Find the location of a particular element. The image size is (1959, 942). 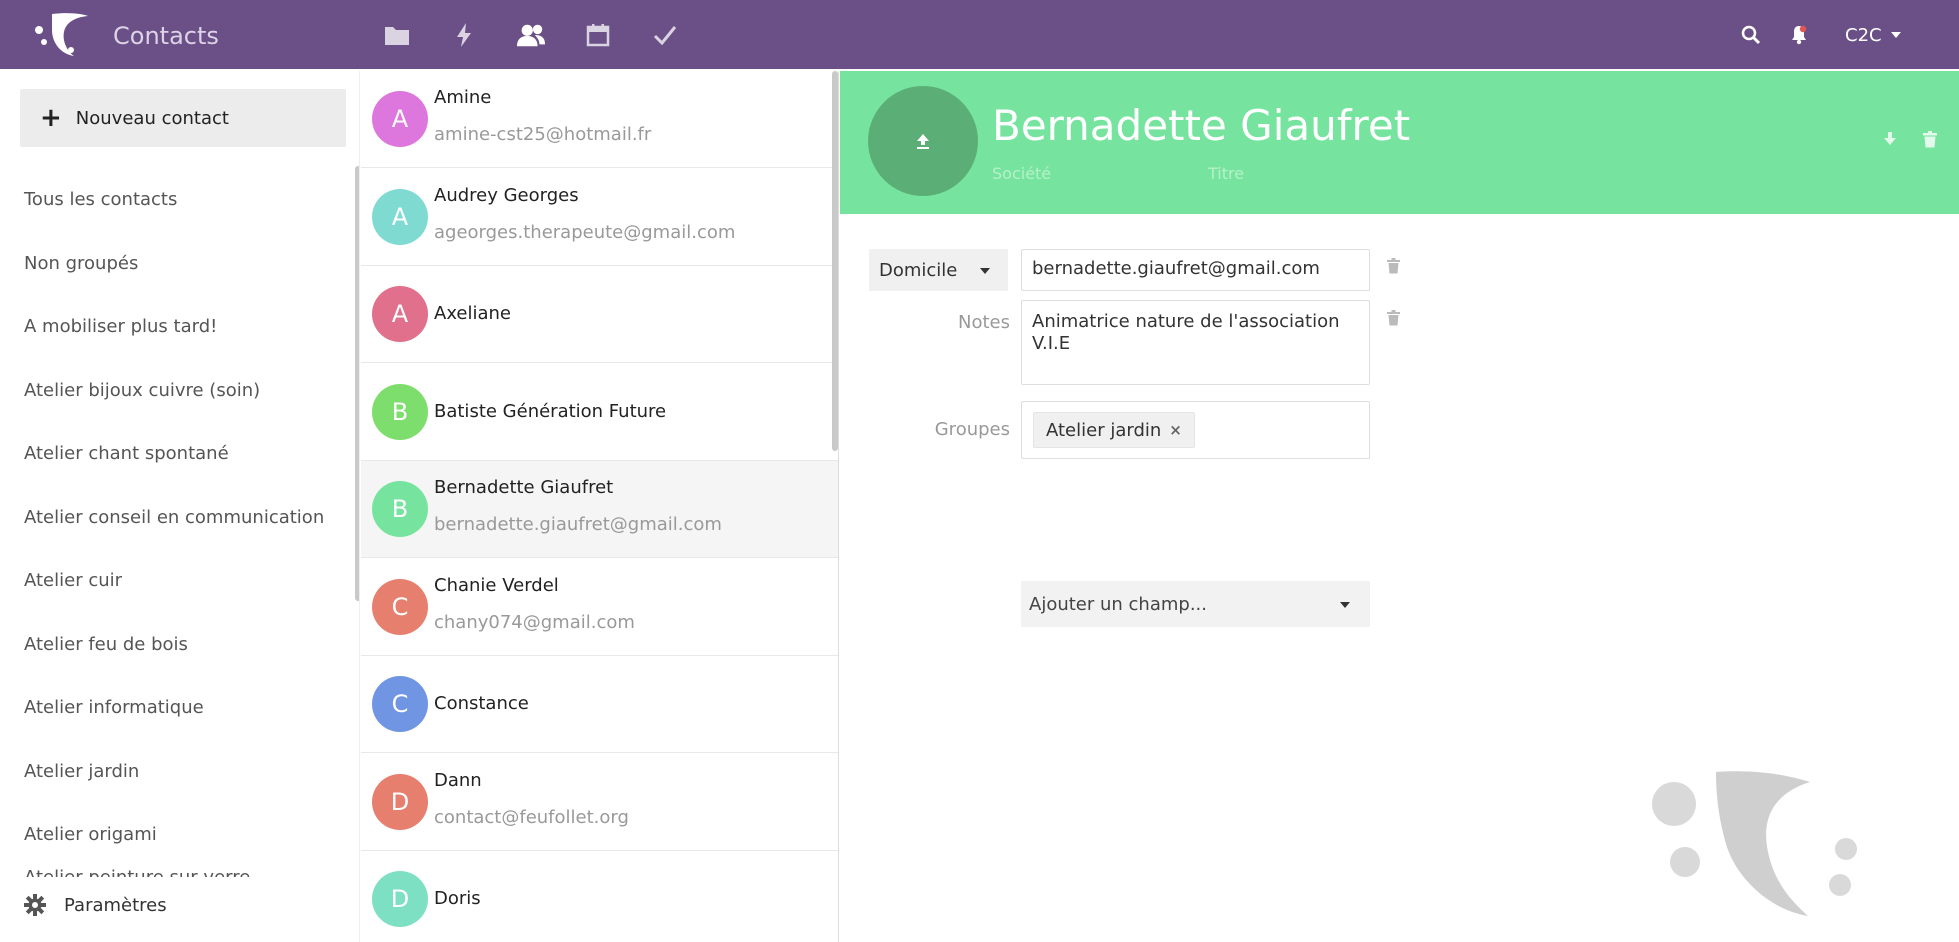

contact-name: Bernadette Giaufret is located at coordinates (524, 487).